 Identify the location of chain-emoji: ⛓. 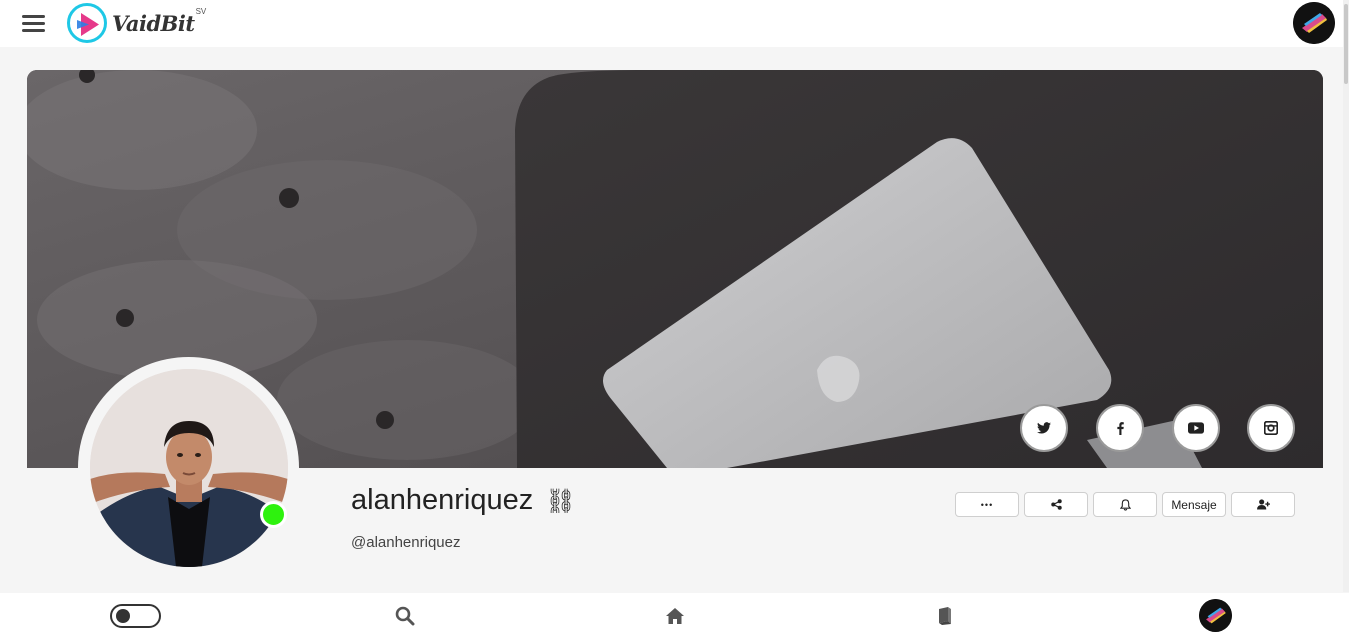
(560, 501).